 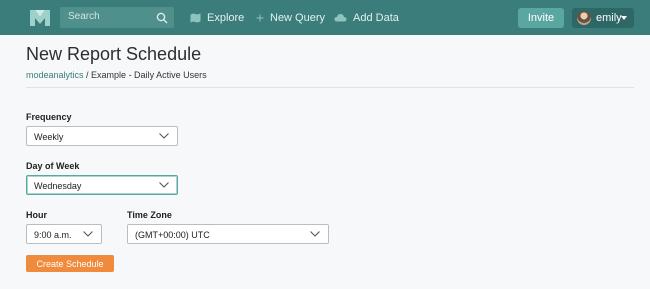 What do you see at coordinates (162, 18) in the screenshot?
I see `search-icon` at bounding box center [162, 18].